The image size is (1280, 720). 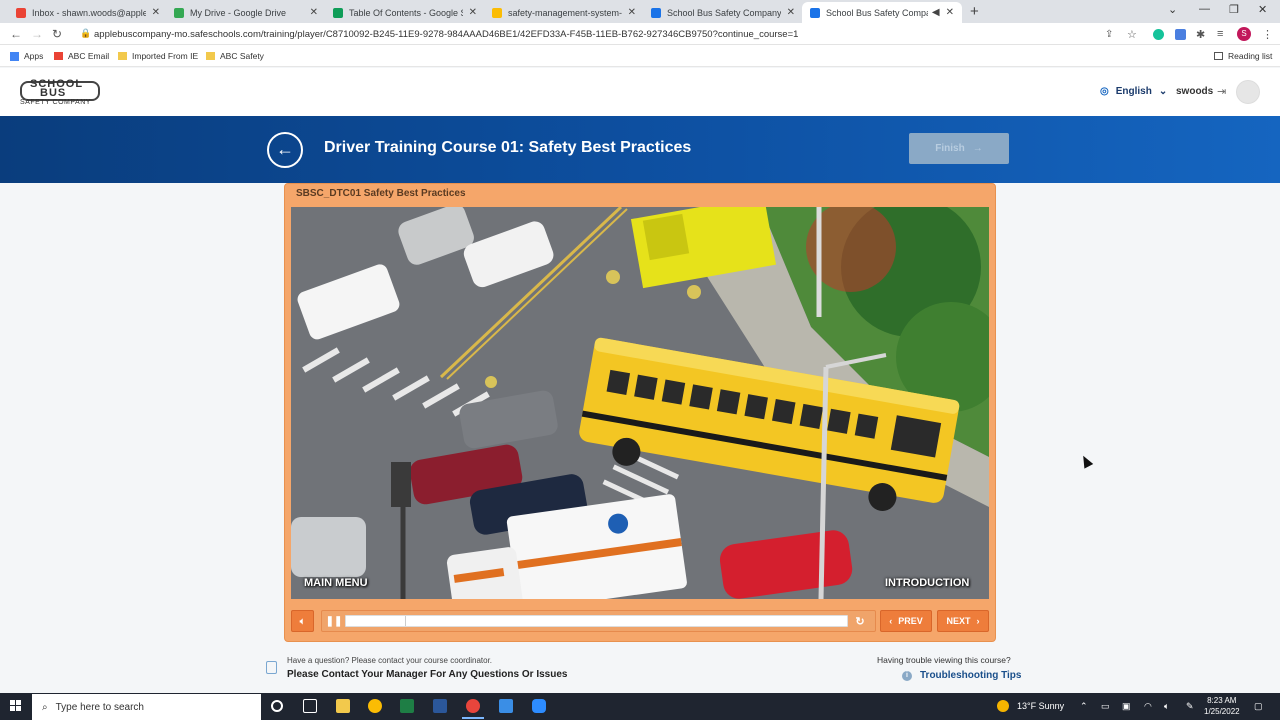 What do you see at coordinates (16, 706) in the screenshot?
I see `windows-start-icon` at bounding box center [16, 706].